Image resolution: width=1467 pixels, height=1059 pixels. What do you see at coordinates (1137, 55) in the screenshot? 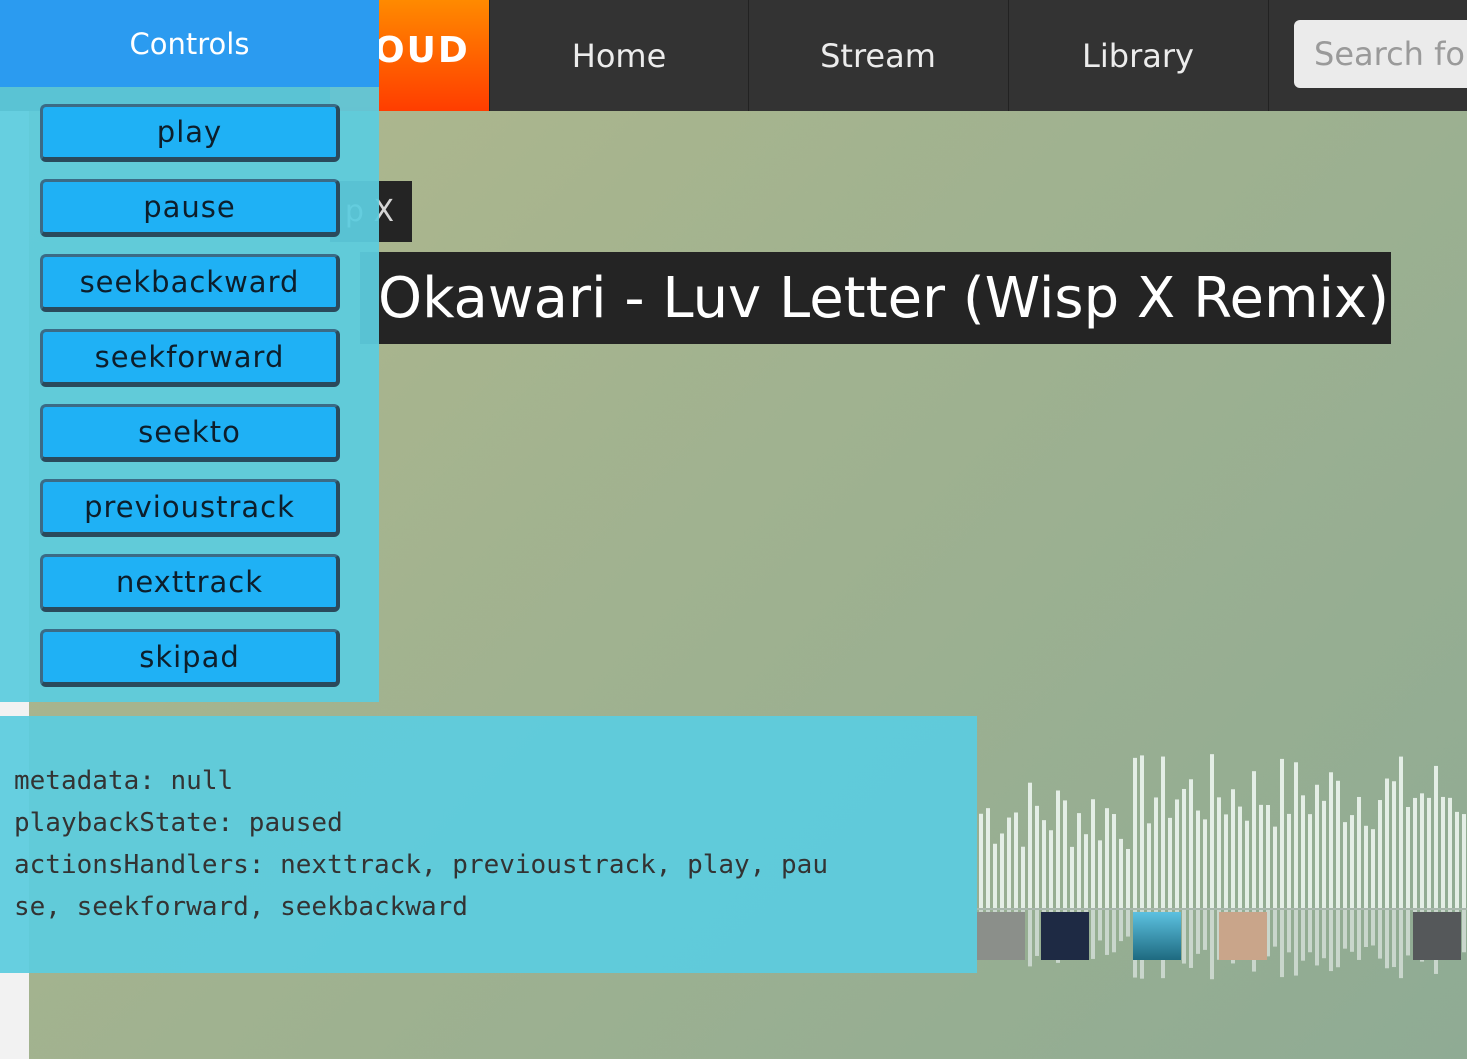
I see `nav-library: Library` at bounding box center [1137, 55].